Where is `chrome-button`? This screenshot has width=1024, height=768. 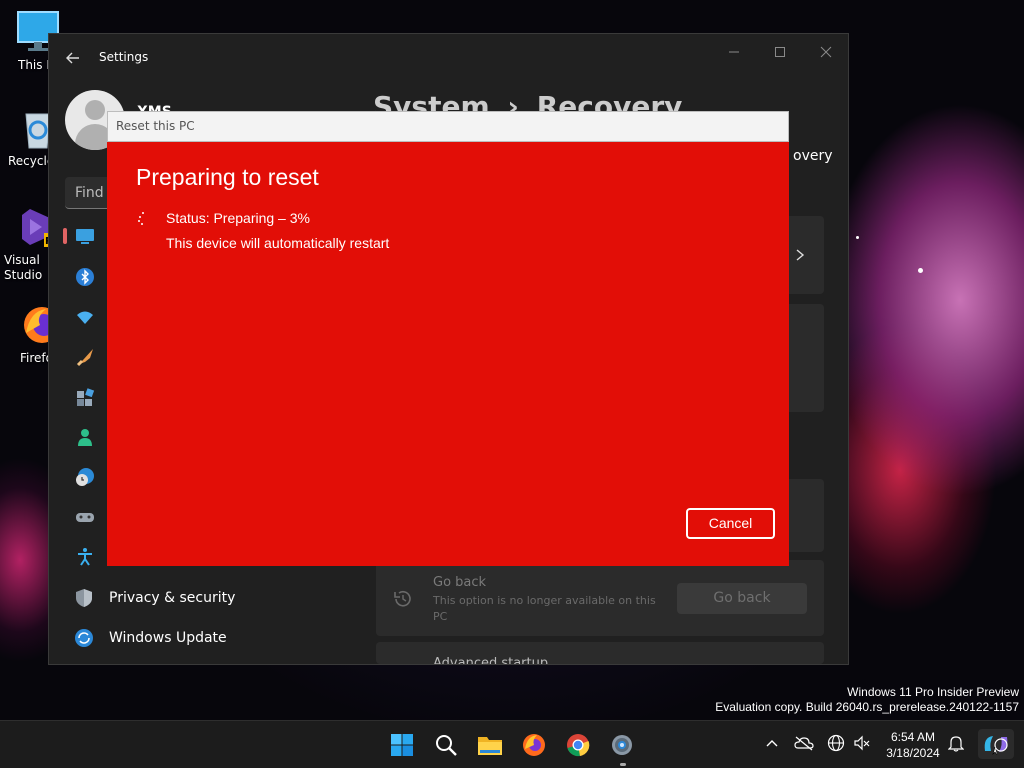 chrome-button is located at coordinates (578, 745).